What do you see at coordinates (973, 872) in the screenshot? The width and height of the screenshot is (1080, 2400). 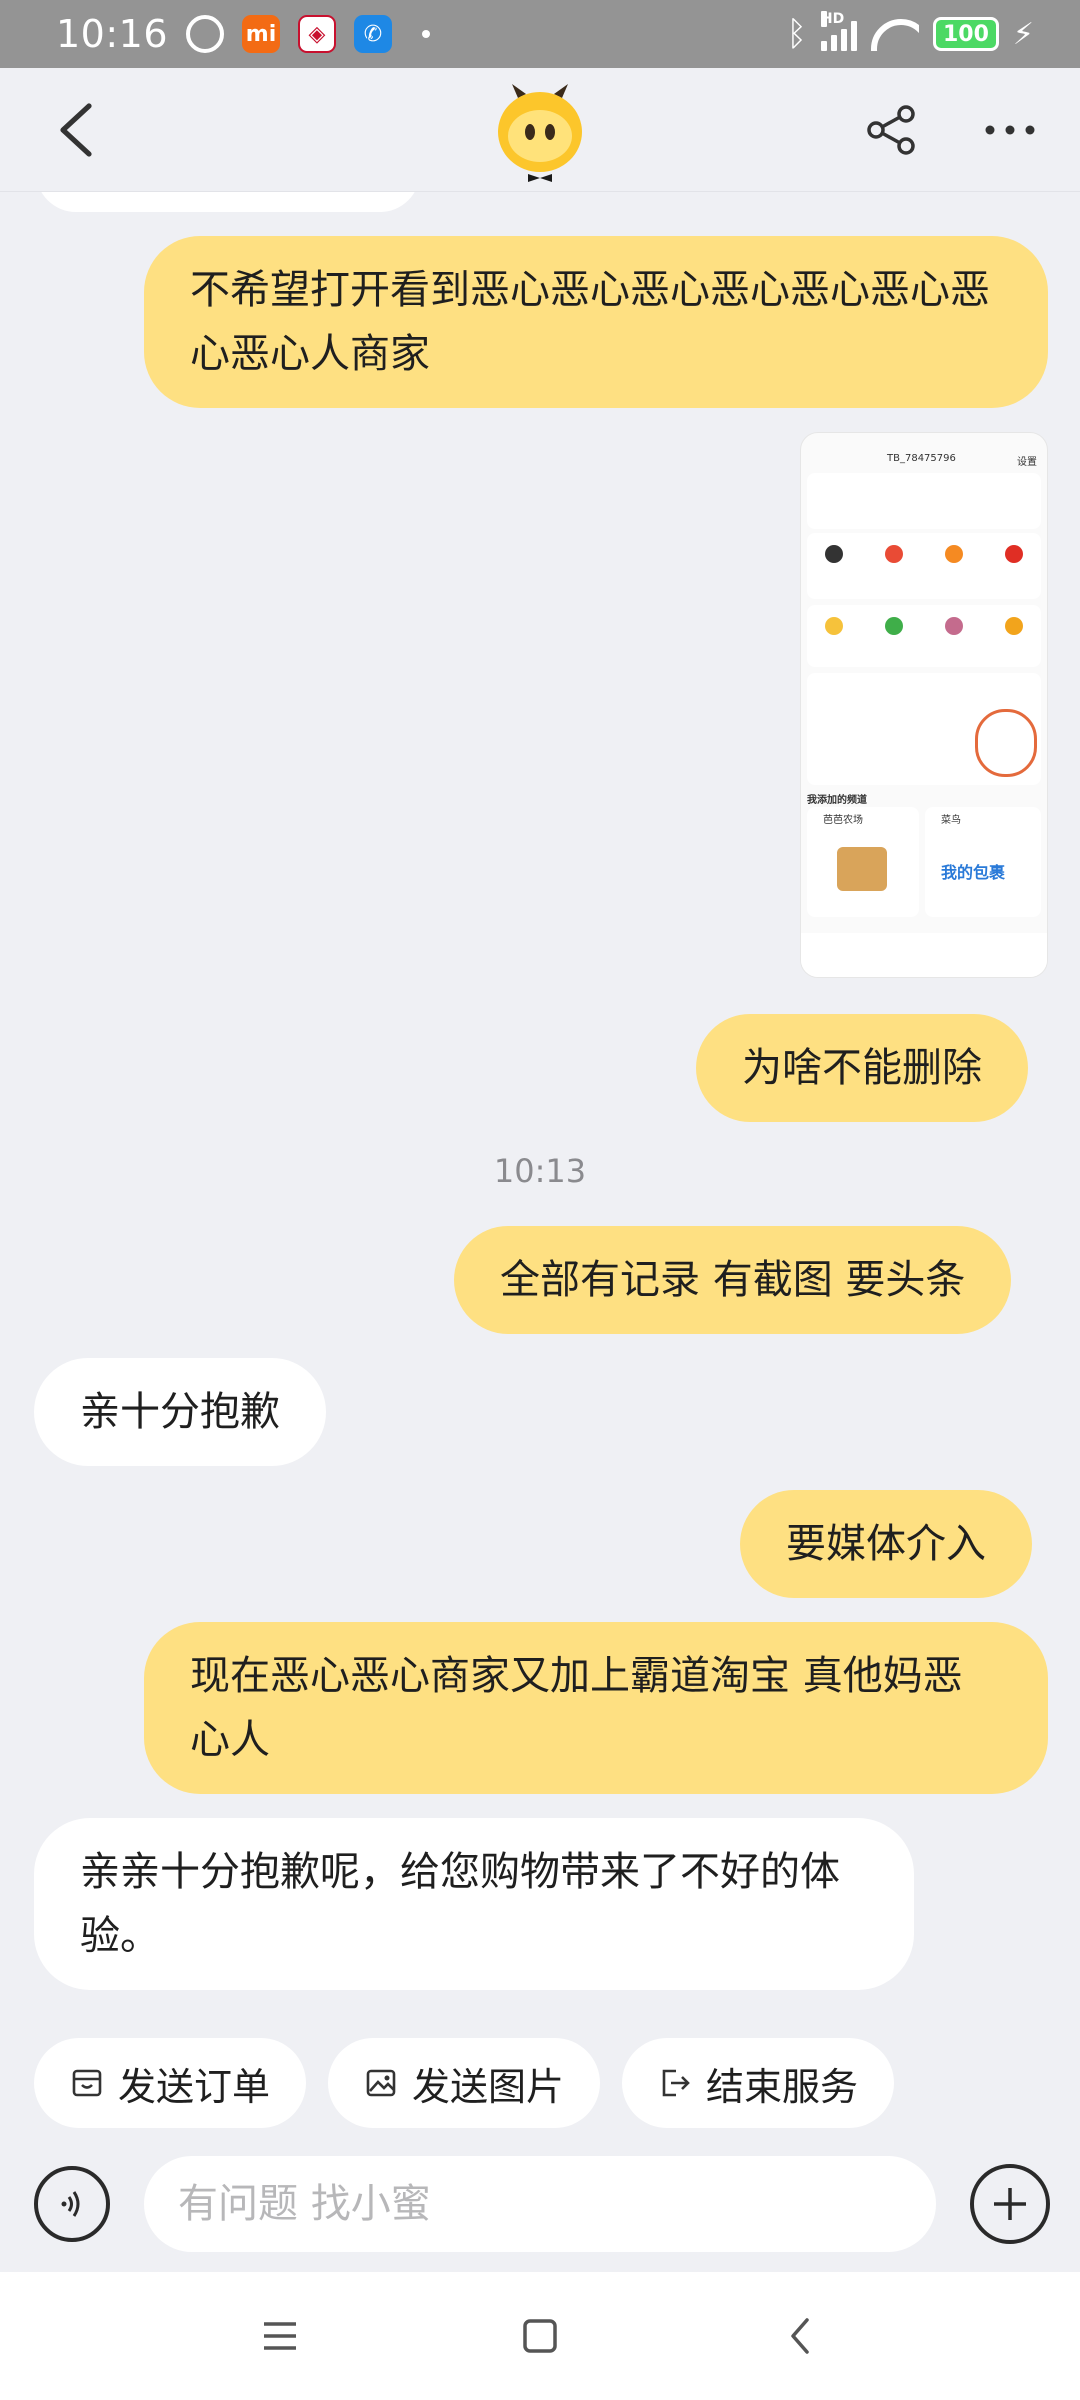 I see `shot-card2-big: 我的包裹` at bounding box center [973, 872].